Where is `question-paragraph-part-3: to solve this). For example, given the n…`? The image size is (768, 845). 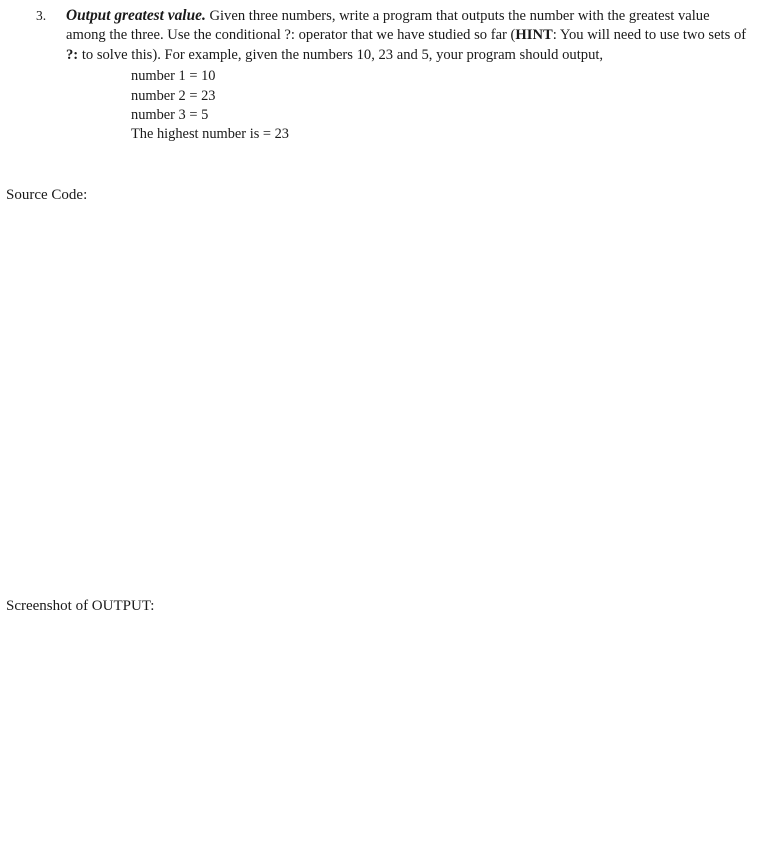 question-paragraph-part-3: to solve this). For example, given the n… is located at coordinates (341, 54).